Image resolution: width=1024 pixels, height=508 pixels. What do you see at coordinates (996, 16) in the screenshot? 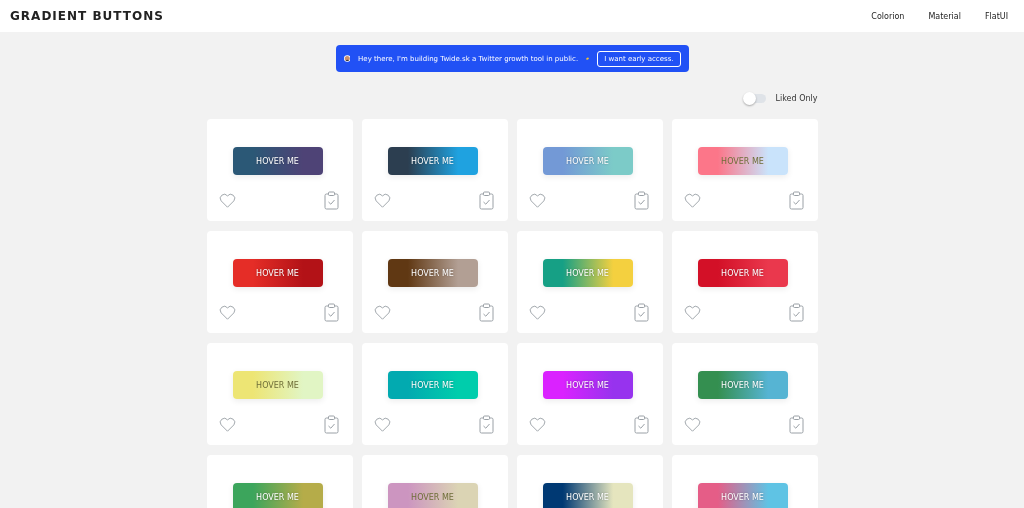
I see `nav-link: FlatUI` at bounding box center [996, 16].